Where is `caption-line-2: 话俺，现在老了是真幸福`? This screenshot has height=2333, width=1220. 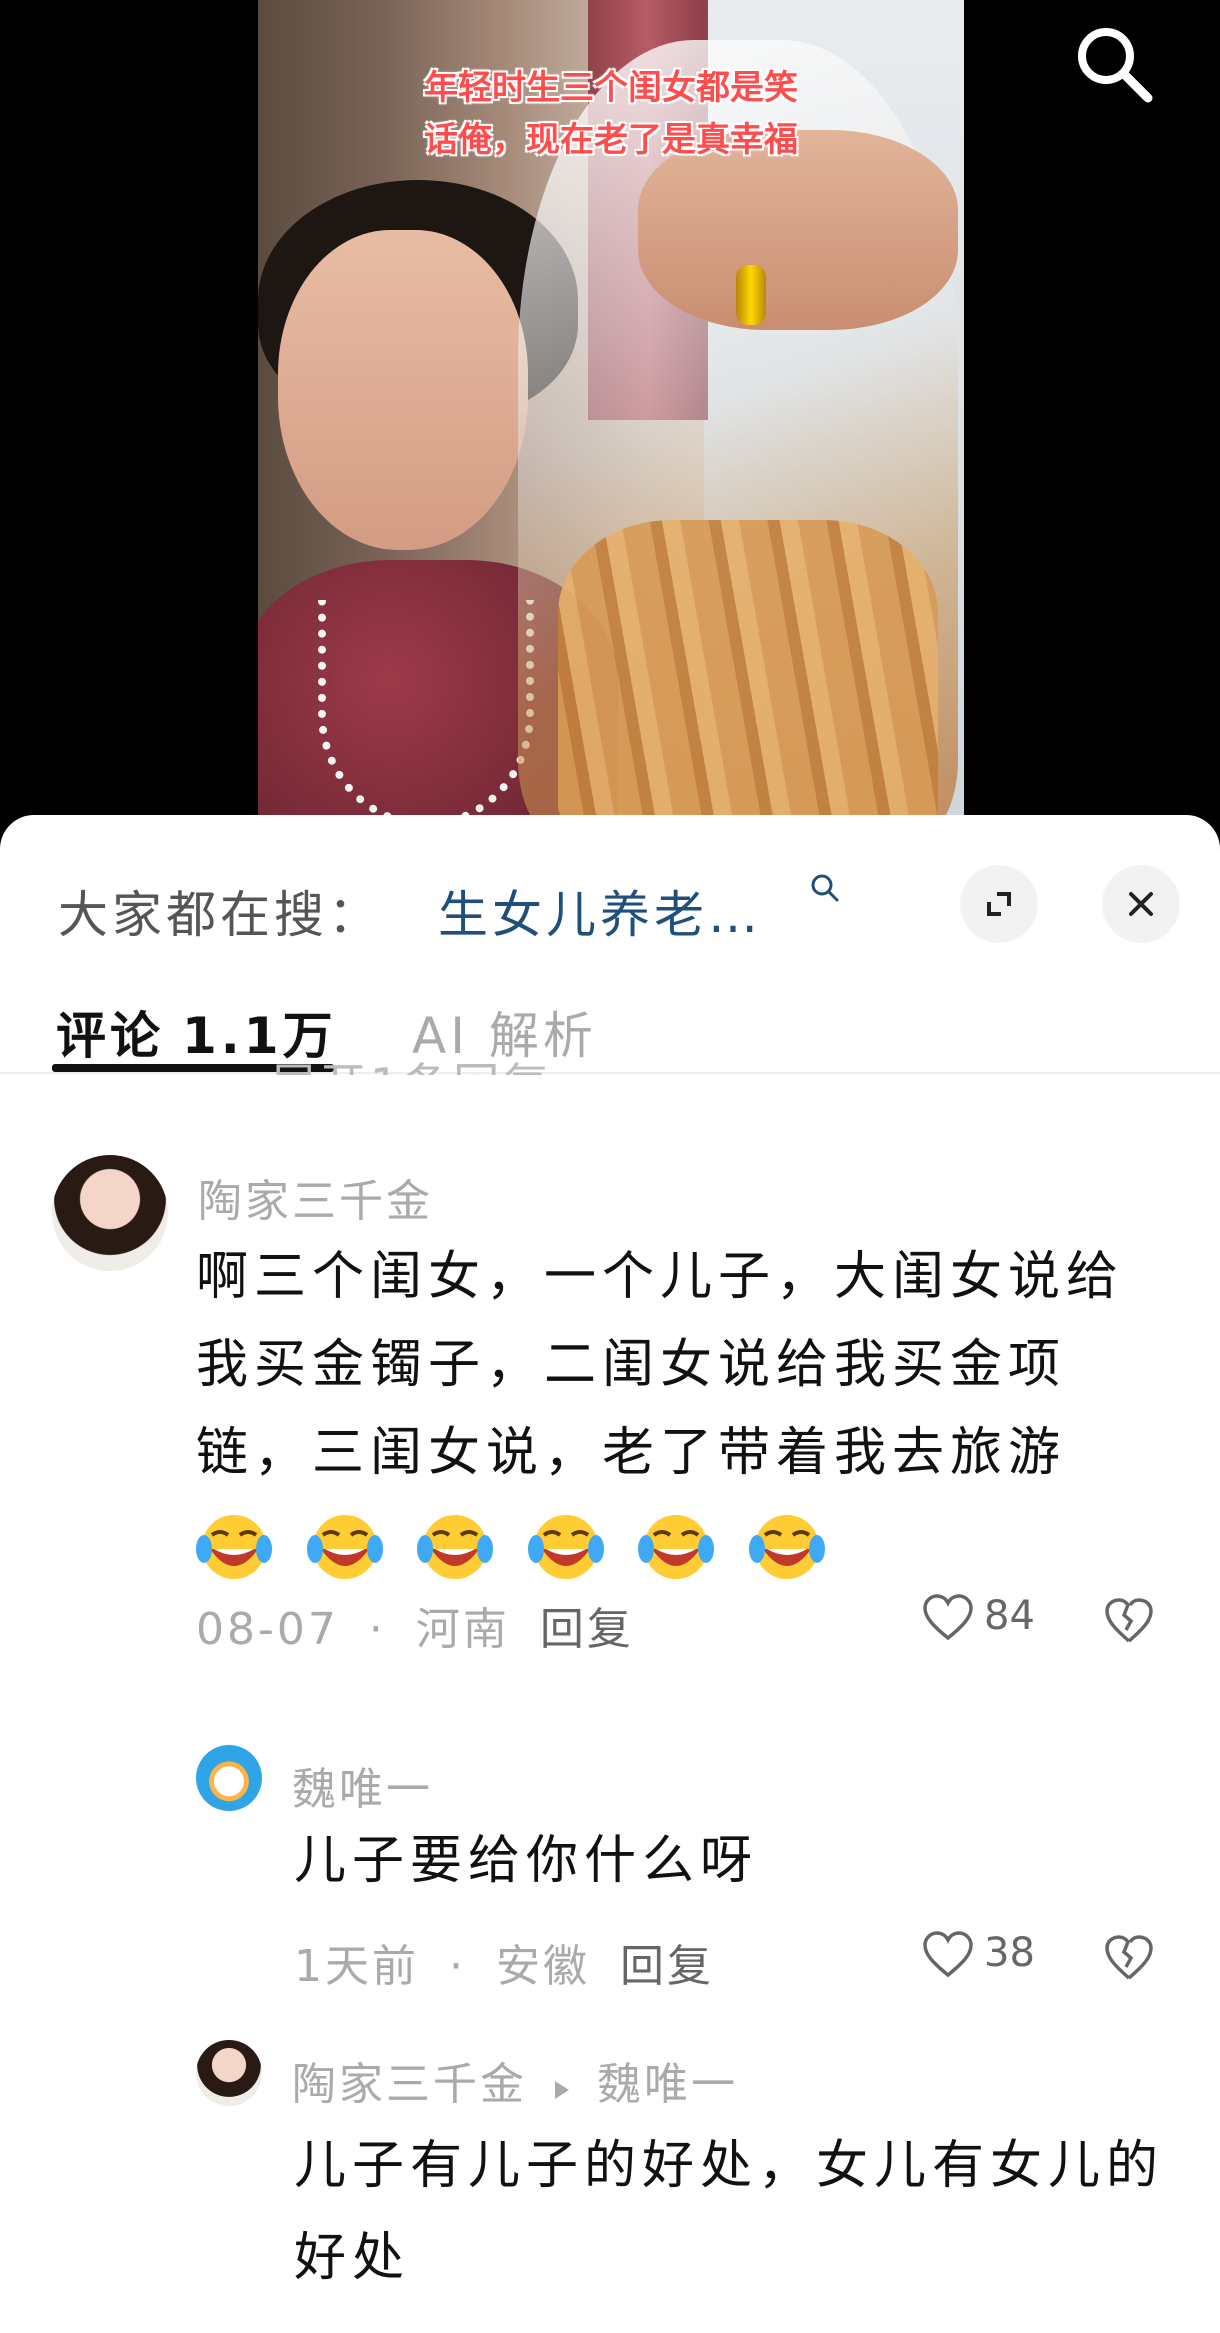
caption-line-2: 话俺，现在老了是真幸福 is located at coordinates (611, 140).